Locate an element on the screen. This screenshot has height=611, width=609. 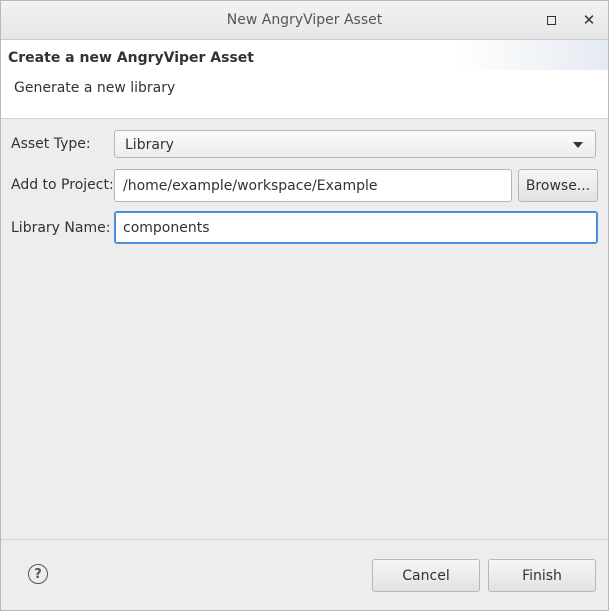
finish-button: Finish is located at coordinates (542, 575).